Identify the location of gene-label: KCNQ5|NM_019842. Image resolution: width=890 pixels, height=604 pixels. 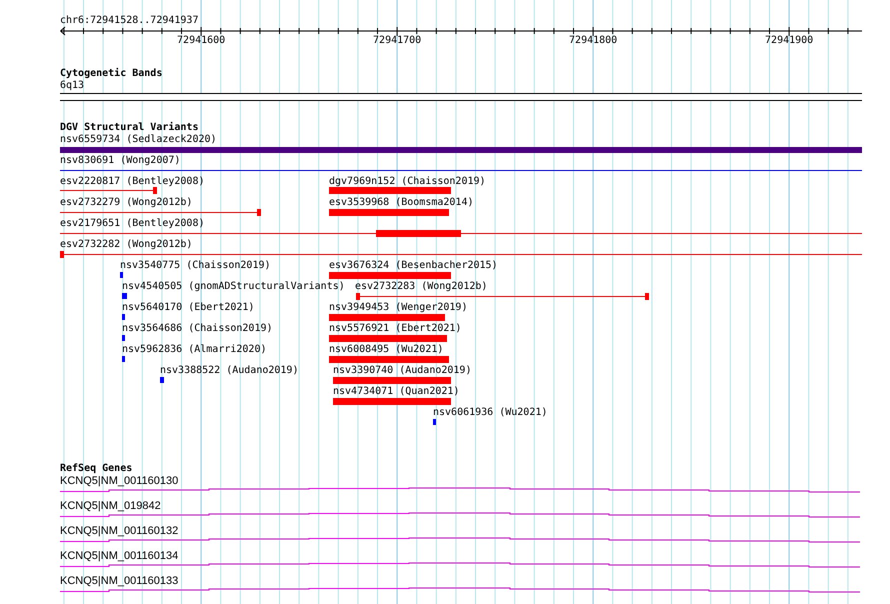
(110, 506).